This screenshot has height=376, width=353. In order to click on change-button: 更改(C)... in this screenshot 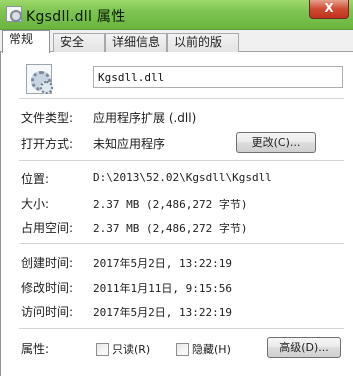, I will do `click(276, 142)`.